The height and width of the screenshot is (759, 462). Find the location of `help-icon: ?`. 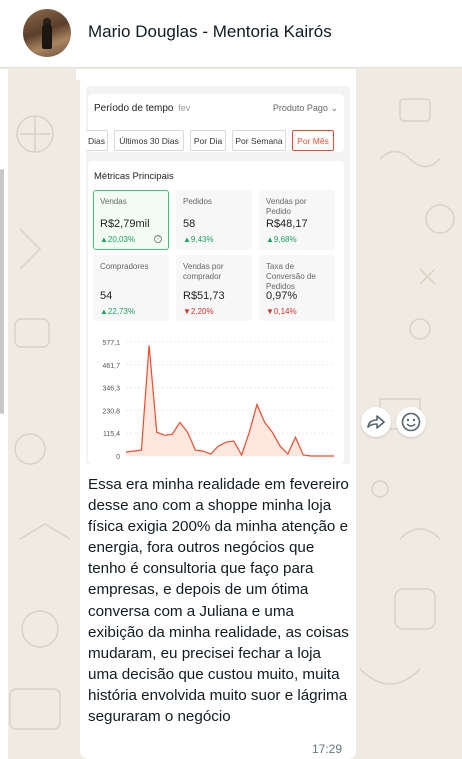

help-icon: ? is located at coordinates (158, 239).